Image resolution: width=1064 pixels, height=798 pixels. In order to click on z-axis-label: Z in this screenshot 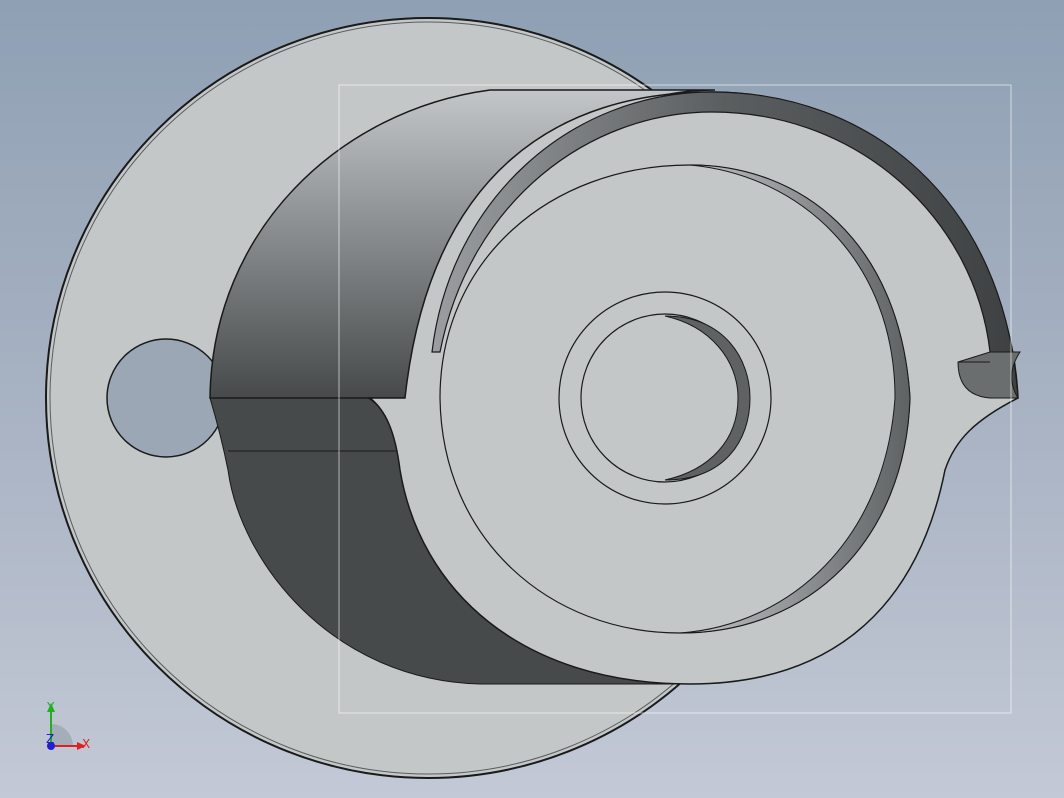, I will do `click(50, 739)`.